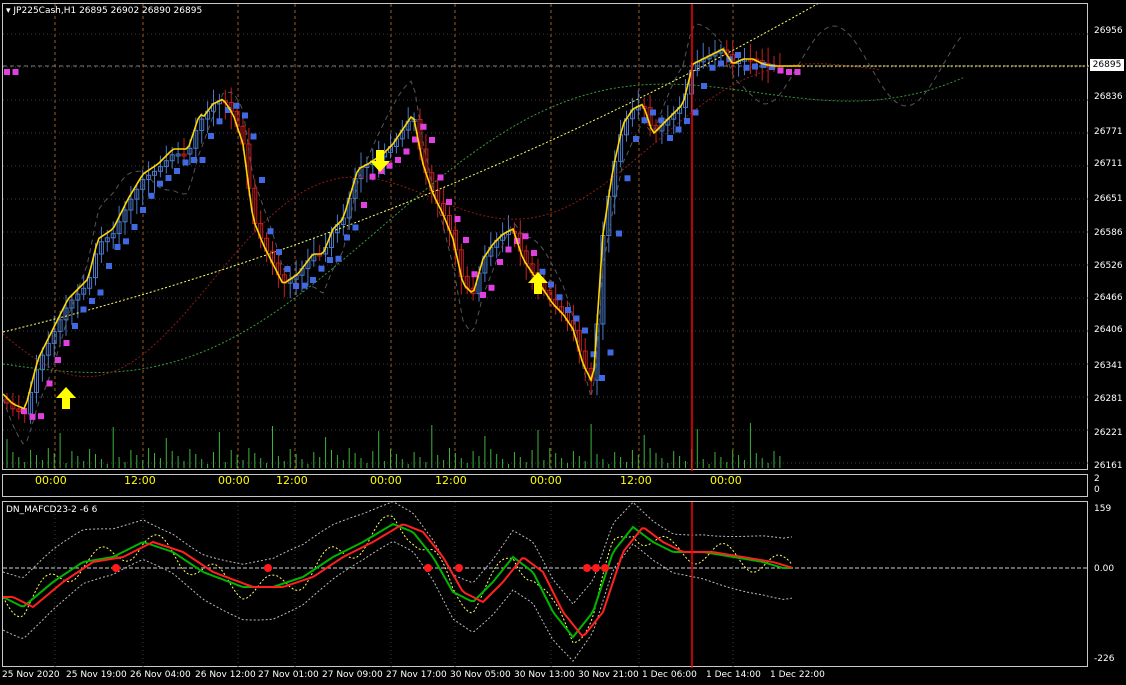  I want to click on date-axis-label: 1 Dec 22:00, so click(797, 675).